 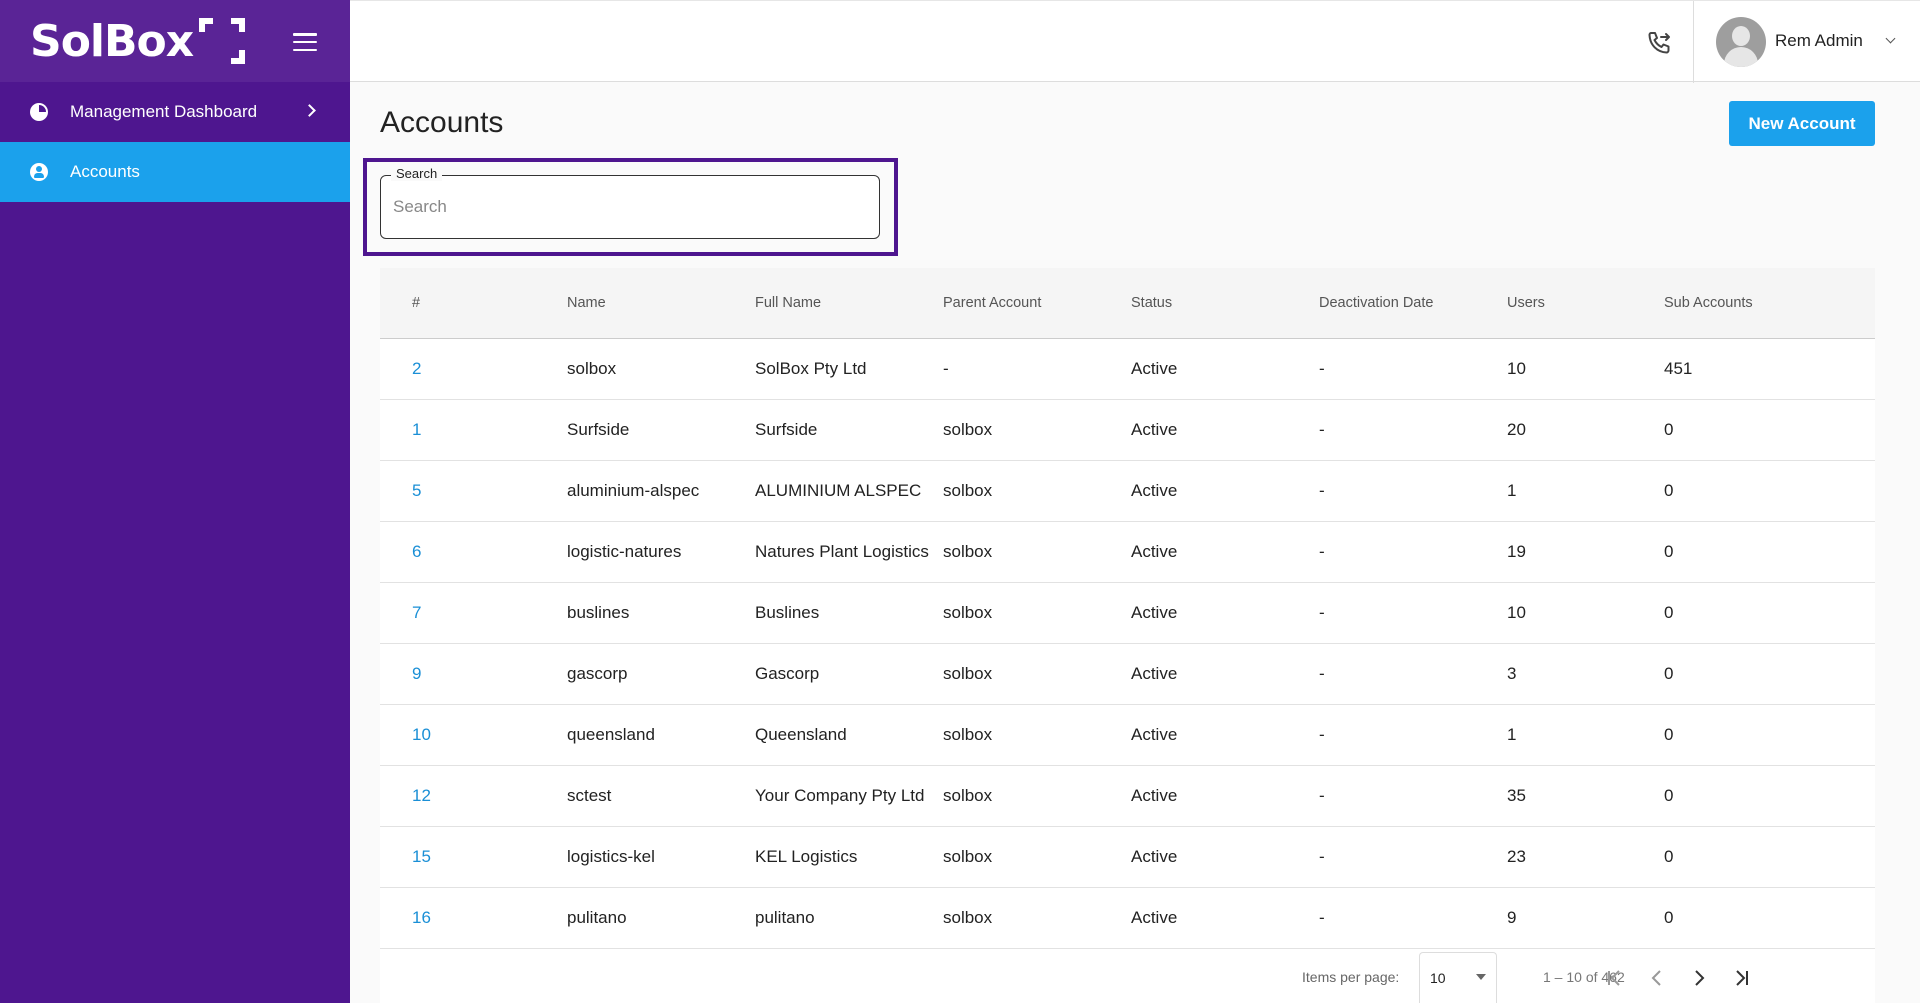 I want to click on page-size-select: 10, so click(x=1458, y=977).